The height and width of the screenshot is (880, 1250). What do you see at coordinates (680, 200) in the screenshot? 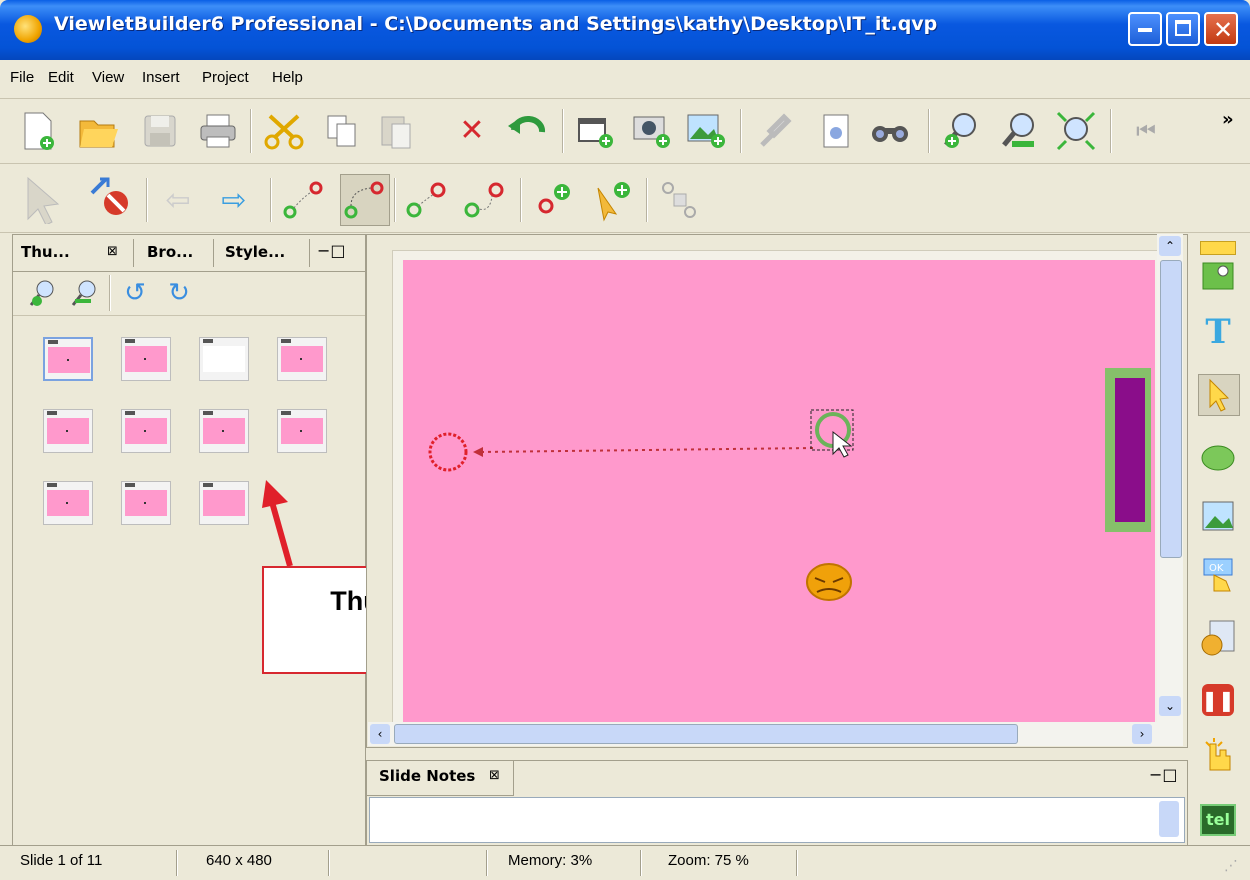
I see `path-disabled-icon` at bounding box center [680, 200].